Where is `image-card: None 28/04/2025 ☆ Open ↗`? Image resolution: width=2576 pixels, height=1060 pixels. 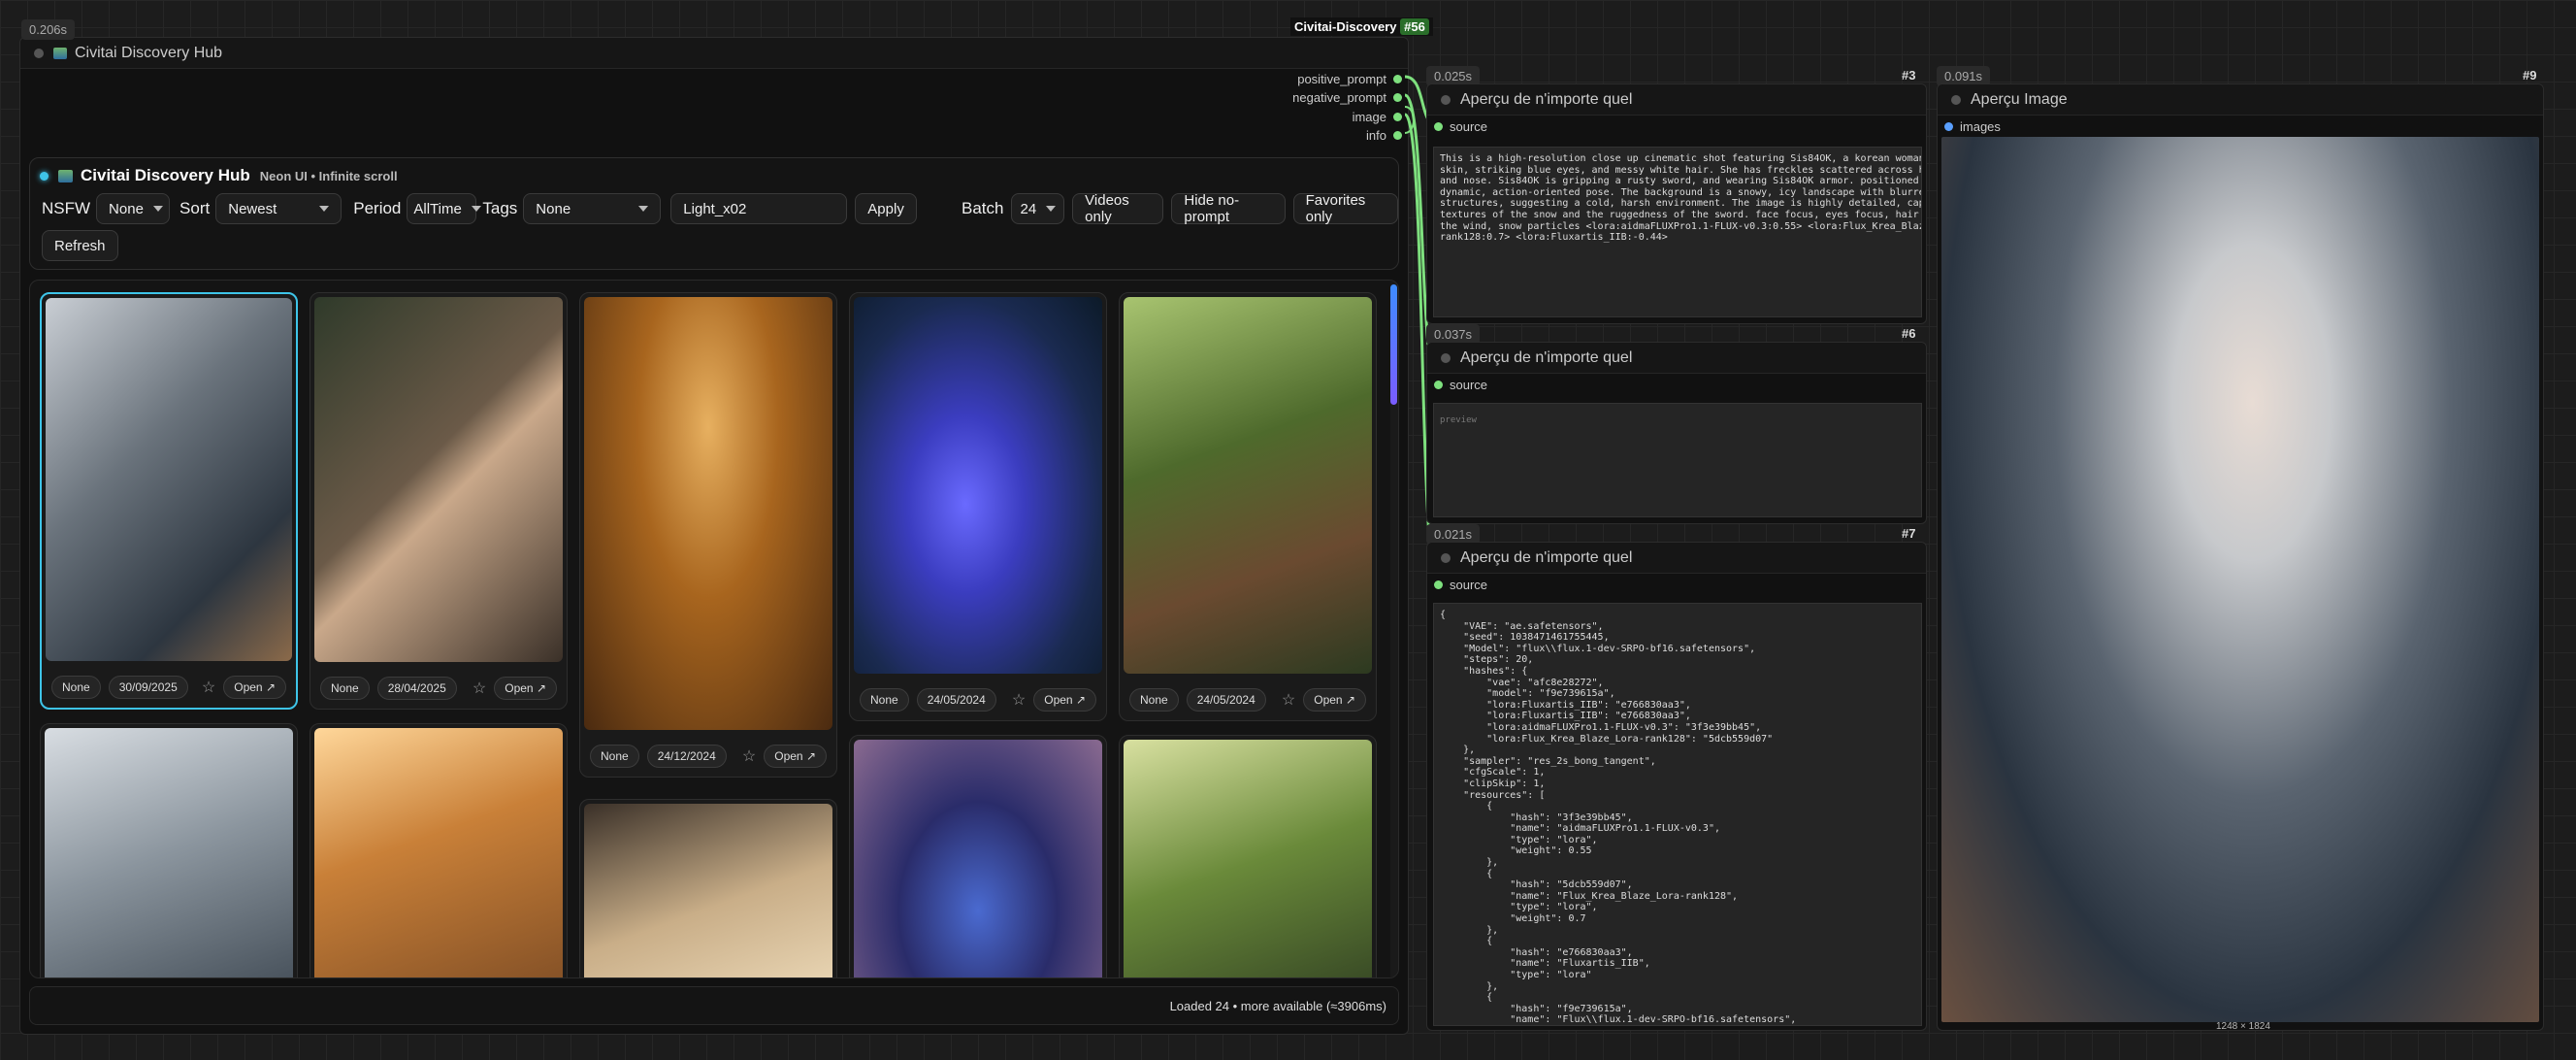 image-card: None 28/04/2025 ☆ Open ↗ is located at coordinates (439, 501).